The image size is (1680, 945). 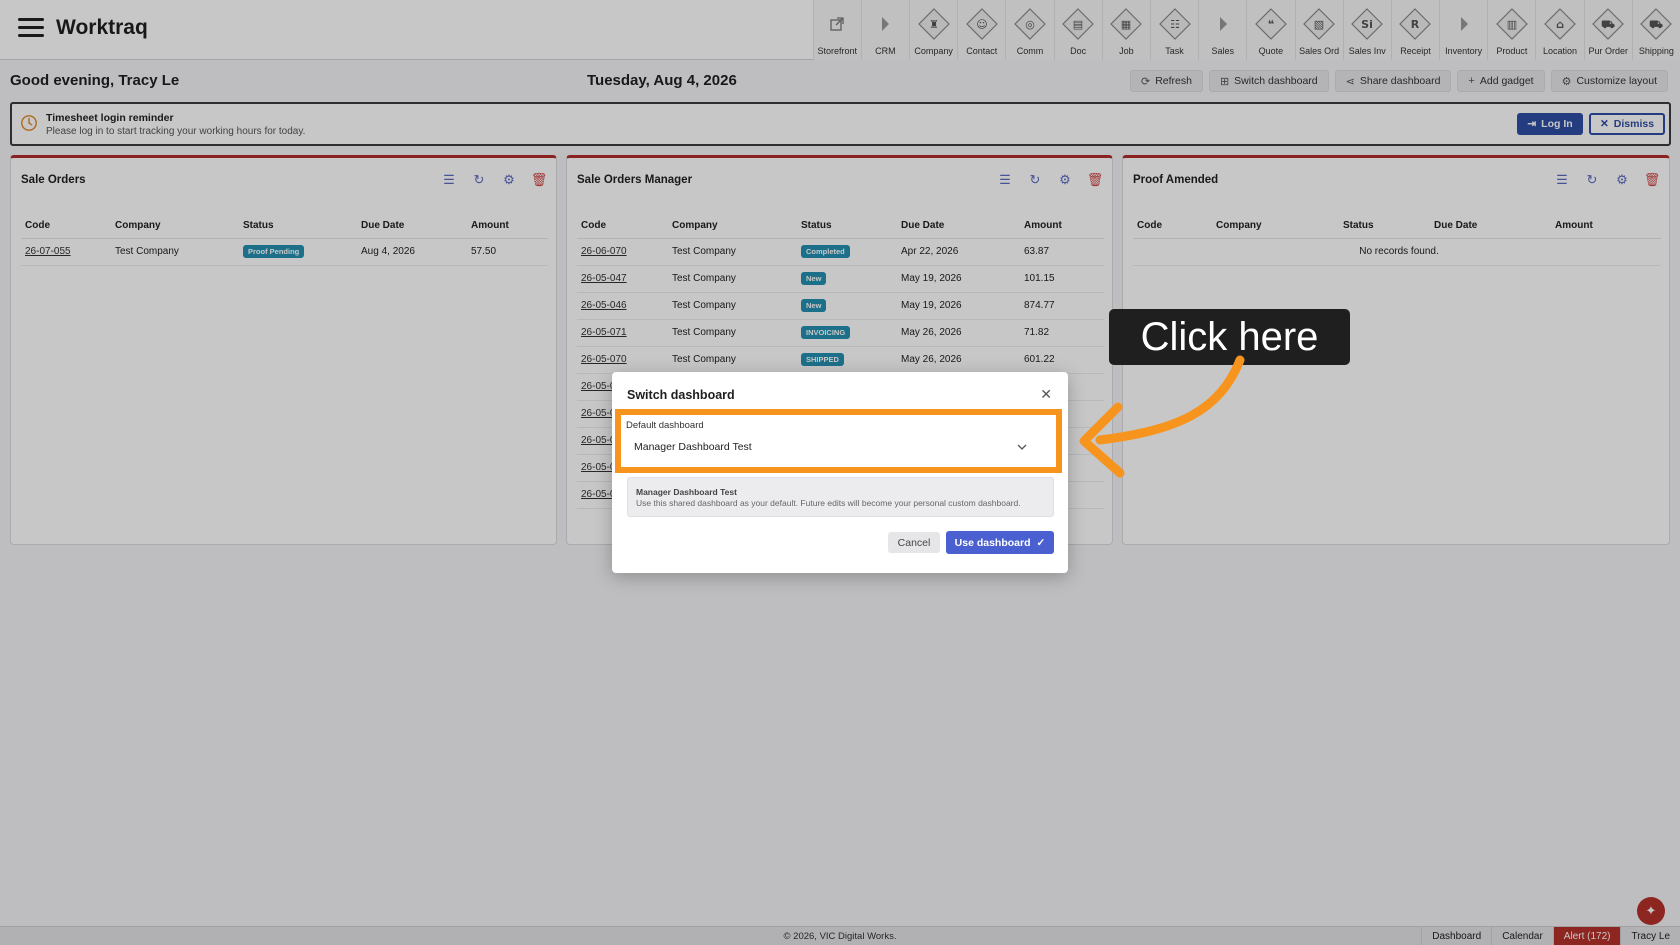 What do you see at coordinates (1000, 542) in the screenshot?
I see `use-dashboard-button: Use dashboard ✓` at bounding box center [1000, 542].